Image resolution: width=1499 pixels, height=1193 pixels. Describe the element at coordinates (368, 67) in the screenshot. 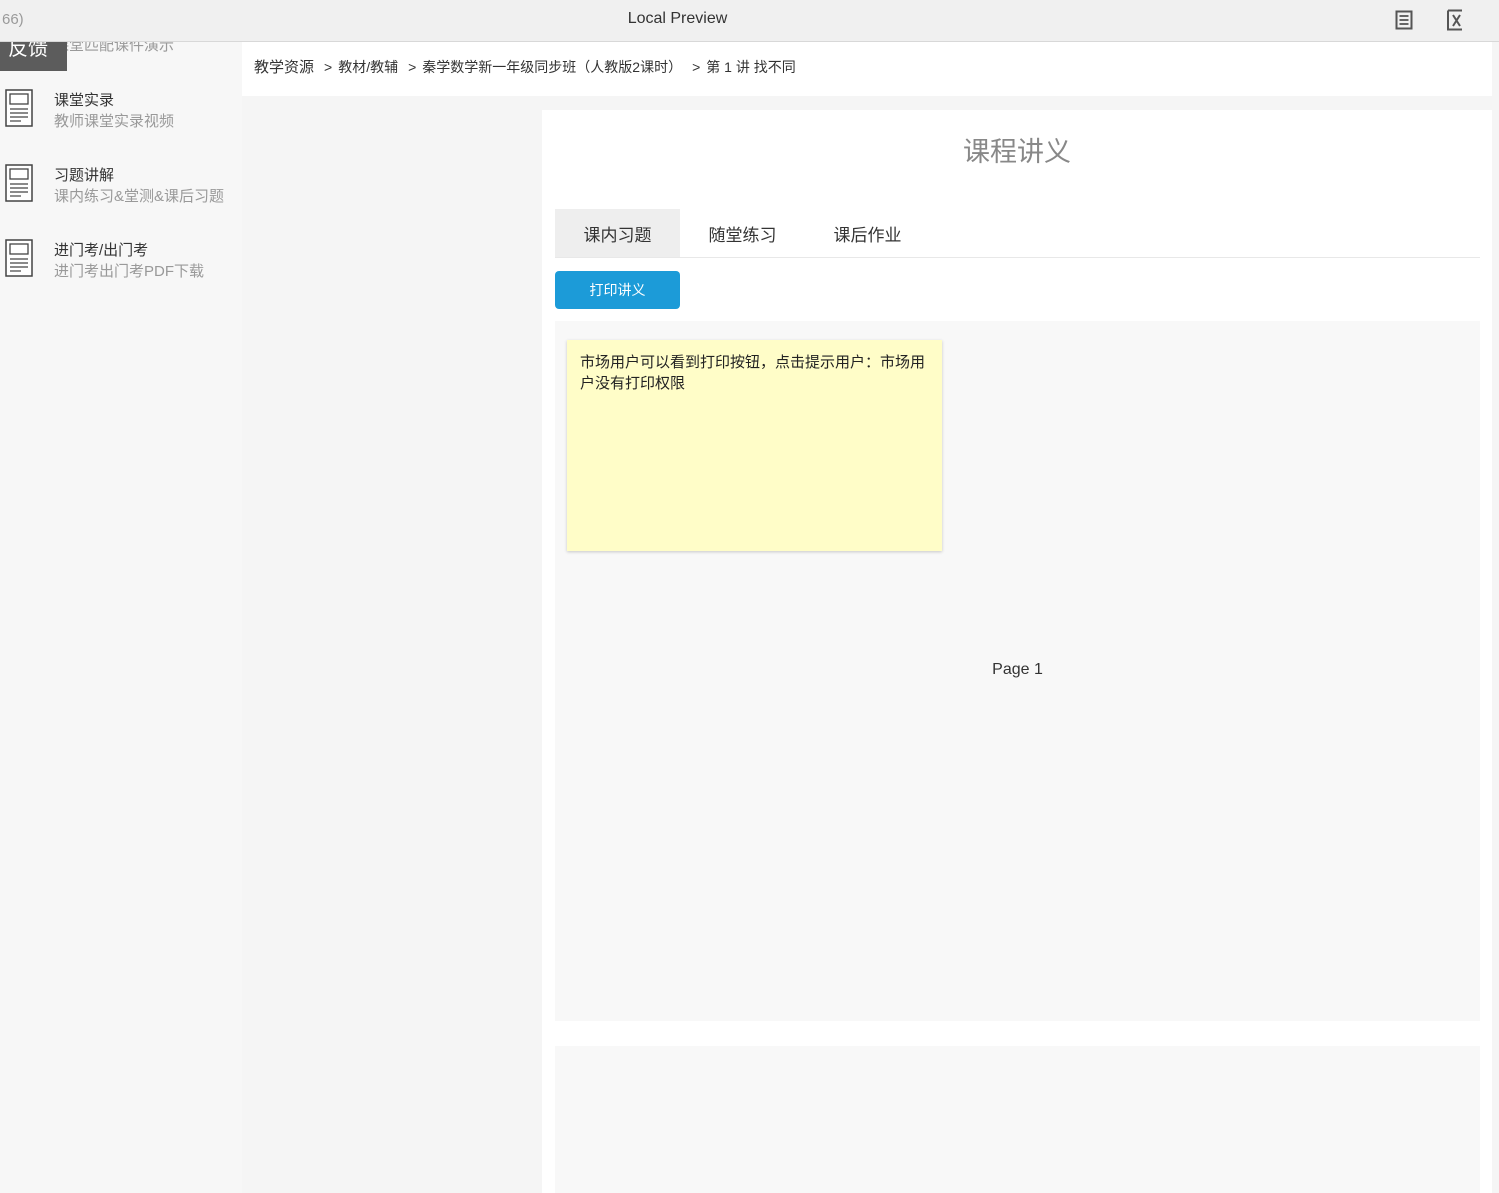

I see `breadcrumb-item-textbooks: 教材/教辅` at that location.